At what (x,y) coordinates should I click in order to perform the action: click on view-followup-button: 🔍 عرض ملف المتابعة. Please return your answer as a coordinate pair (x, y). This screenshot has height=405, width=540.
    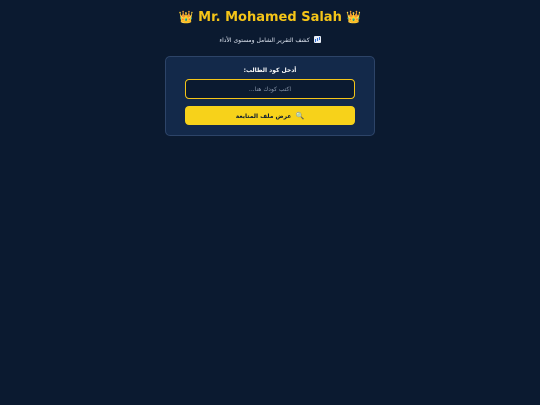
    Looking at the image, I should click on (270, 115).